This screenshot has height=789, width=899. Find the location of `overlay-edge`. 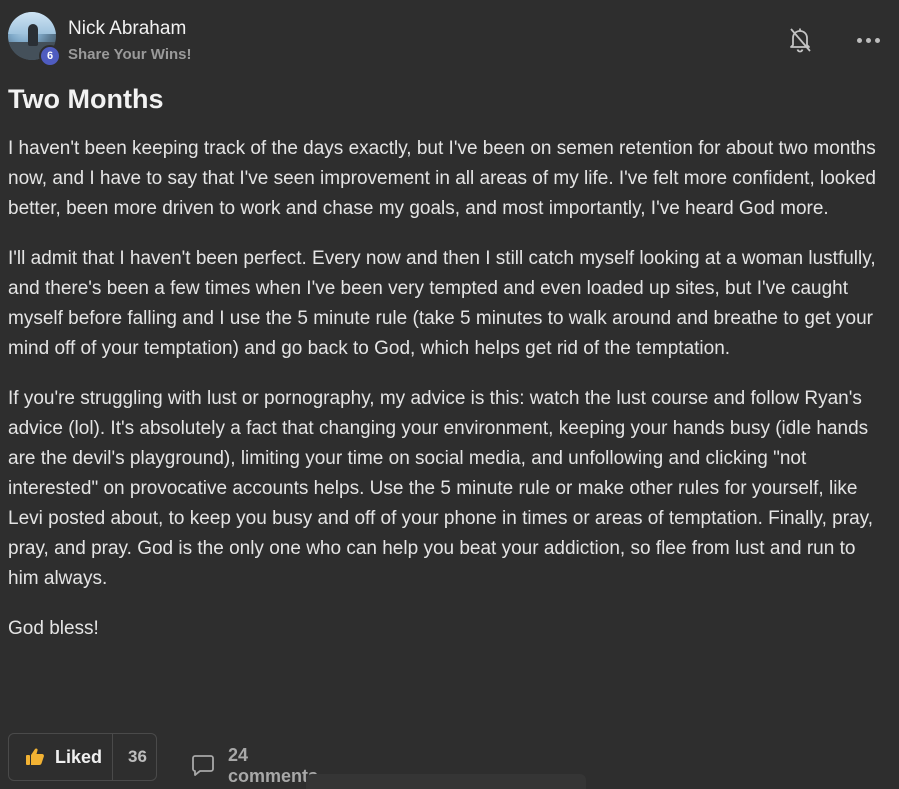

overlay-edge is located at coordinates (446, 781).